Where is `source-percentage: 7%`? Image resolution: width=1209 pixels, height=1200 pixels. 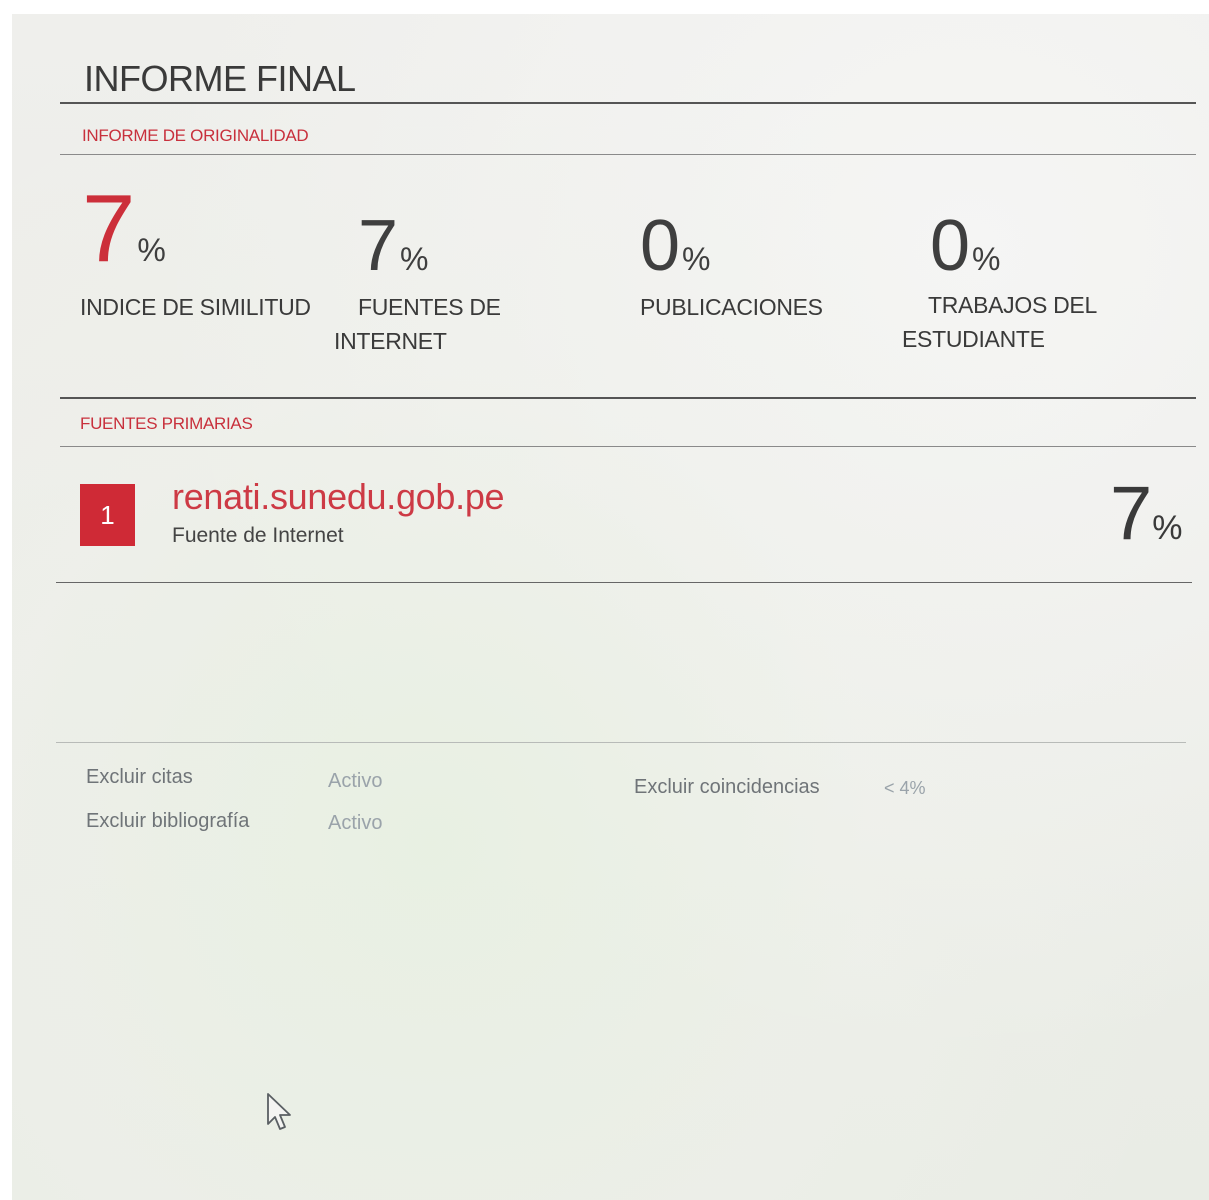
source-percentage: 7% is located at coordinates (1146, 514).